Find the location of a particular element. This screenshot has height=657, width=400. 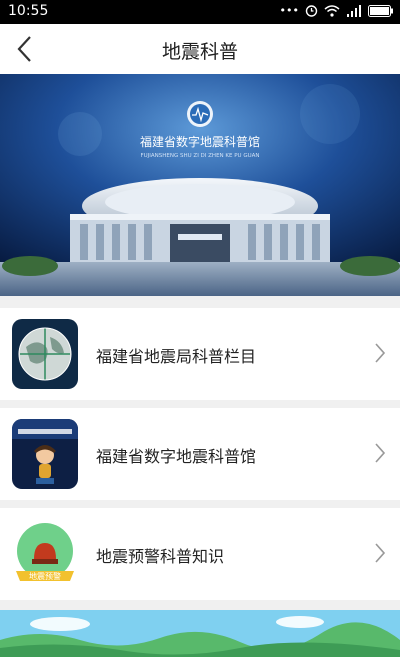

banner-title: 福建省数字地震科普馆 is located at coordinates (200, 141).